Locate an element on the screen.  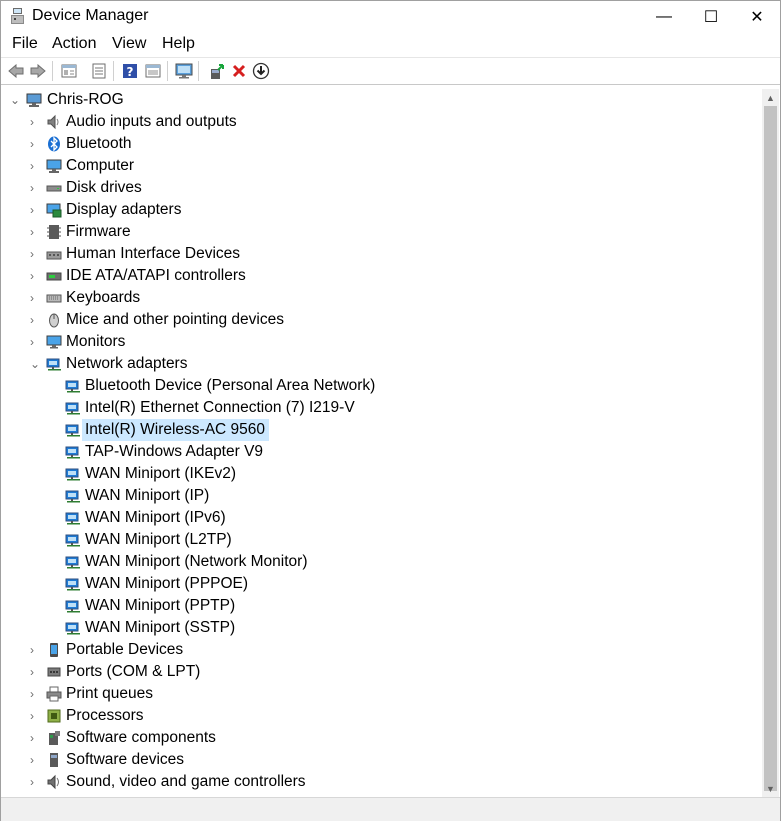
monitor-icon is located at coordinates (184, 71).